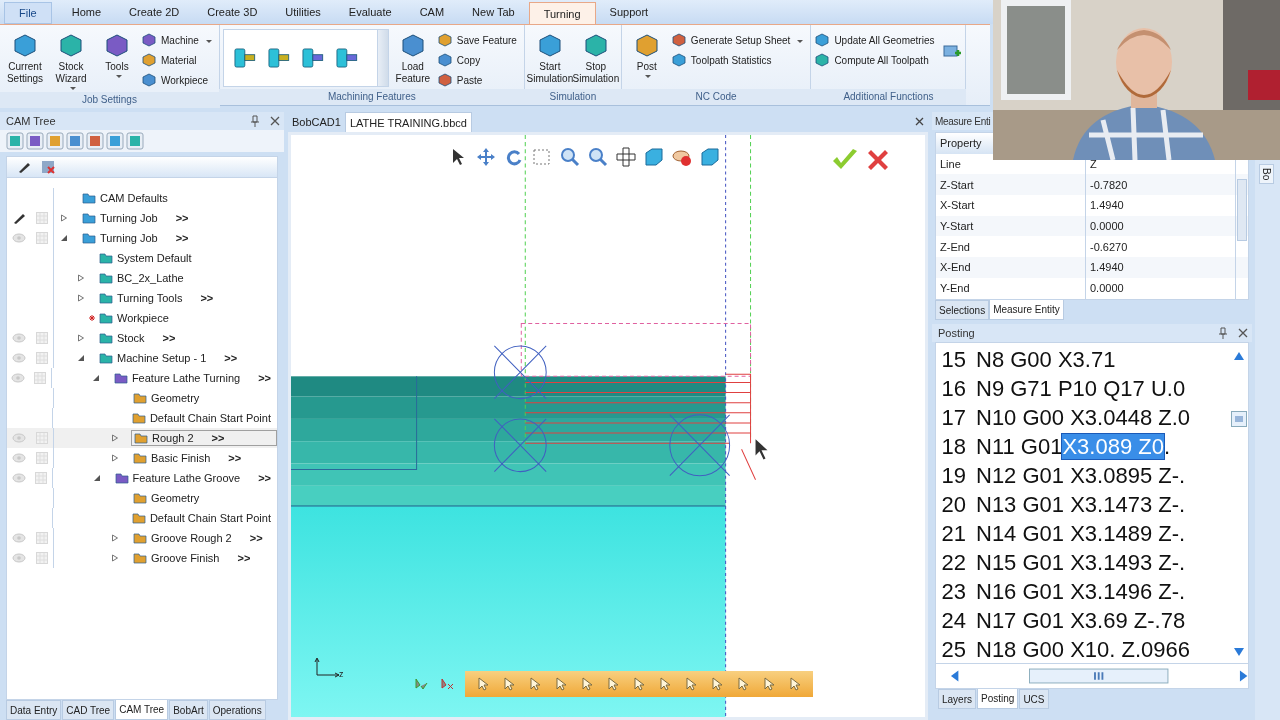 Image resolution: width=1280 pixels, height=720 pixels. What do you see at coordinates (486, 157) in the screenshot?
I see `move-icon` at bounding box center [486, 157].